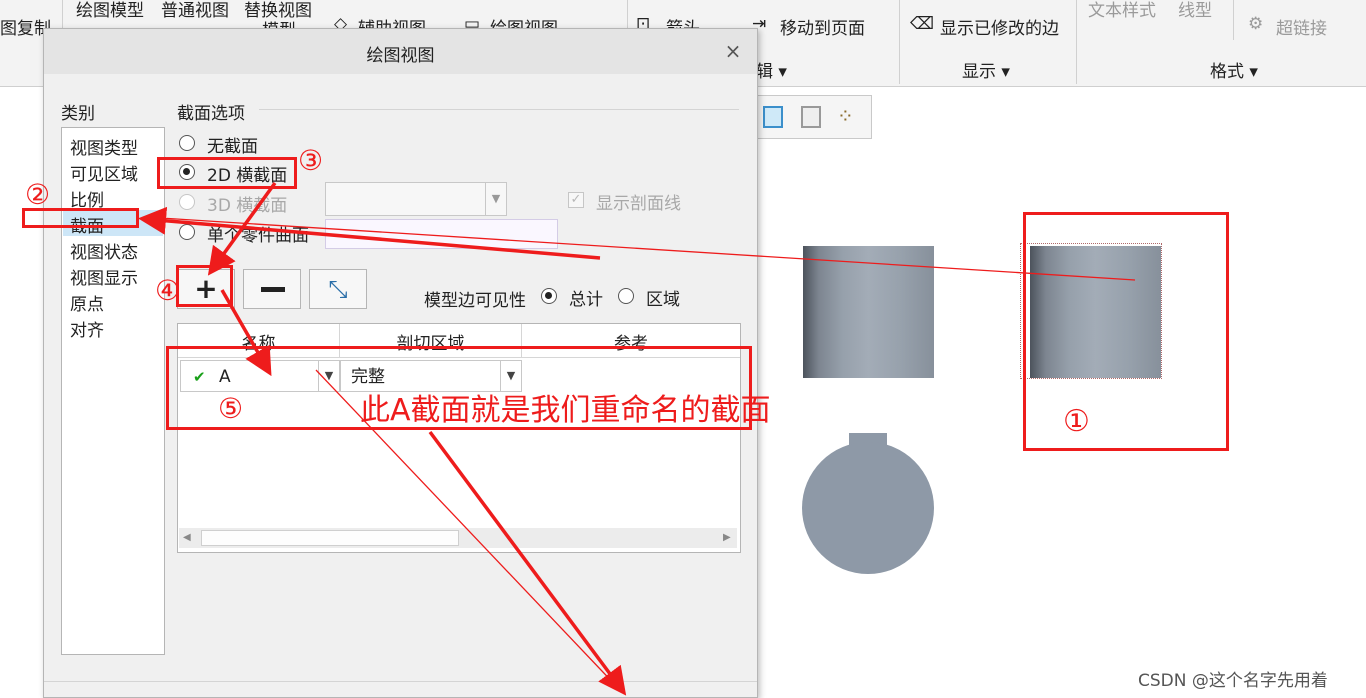 This screenshot has width=1366, height=698. What do you see at coordinates (204, 286) in the screenshot?
I see `annotation-box-add-button` at bounding box center [204, 286].